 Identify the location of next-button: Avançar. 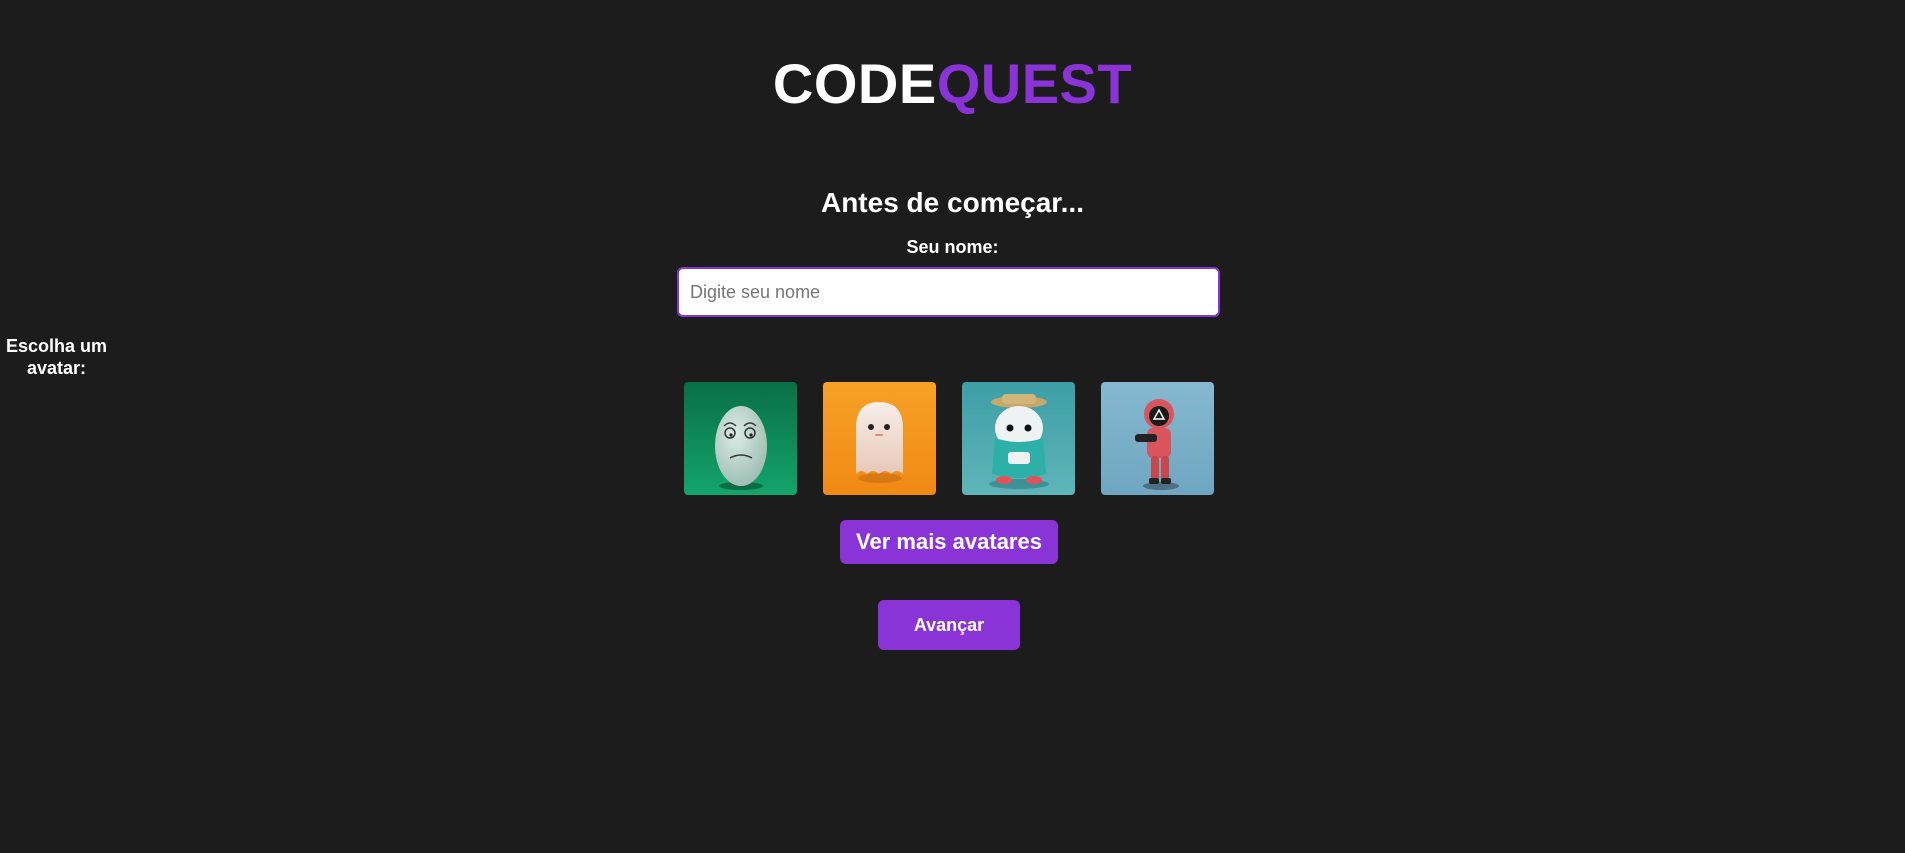
(949, 625).